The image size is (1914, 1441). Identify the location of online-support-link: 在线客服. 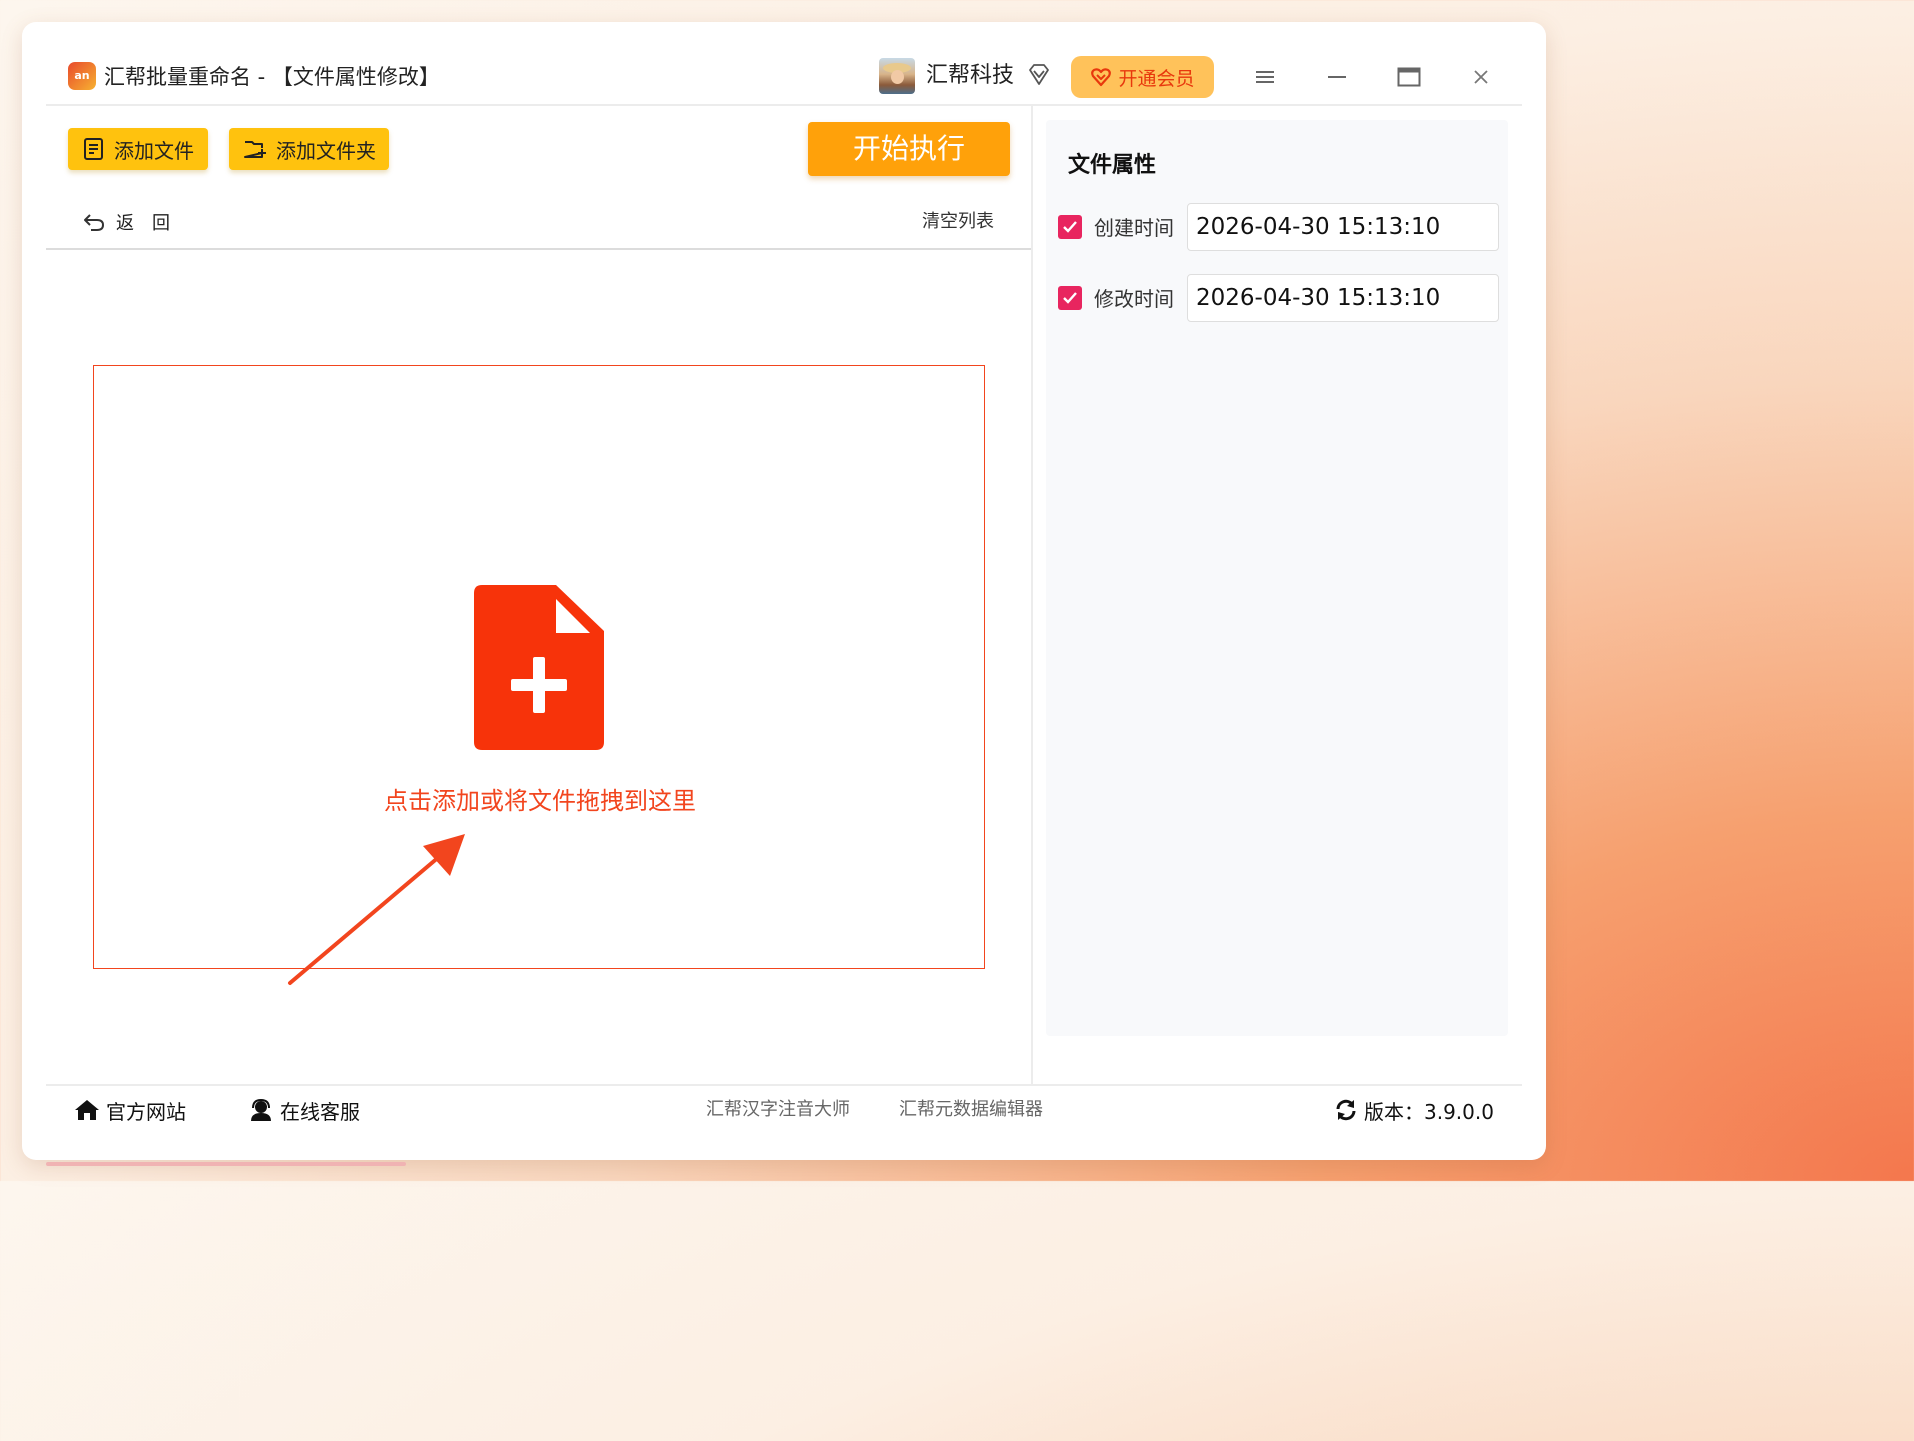
(304, 1110).